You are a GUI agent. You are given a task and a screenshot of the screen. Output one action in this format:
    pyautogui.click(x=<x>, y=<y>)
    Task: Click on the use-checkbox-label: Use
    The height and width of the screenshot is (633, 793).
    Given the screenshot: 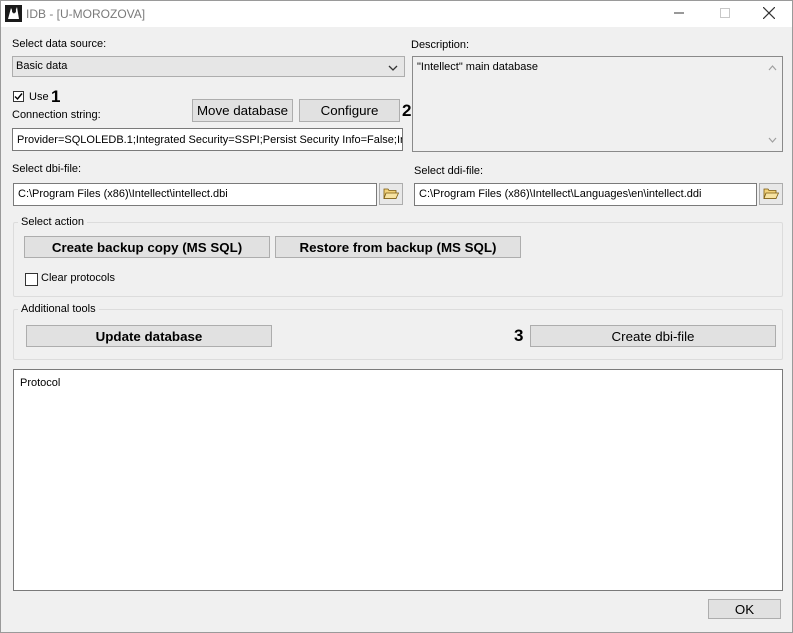 What is the action you would take?
    pyautogui.click(x=39, y=97)
    